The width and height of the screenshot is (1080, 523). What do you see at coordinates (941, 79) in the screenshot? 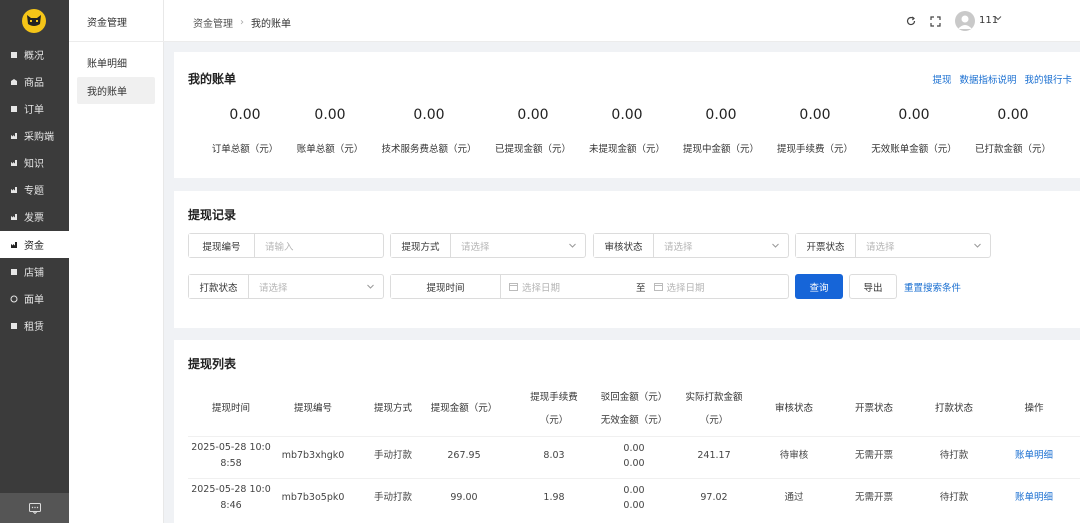
I see `withdraw-link: 提现` at bounding box center [941, 79].